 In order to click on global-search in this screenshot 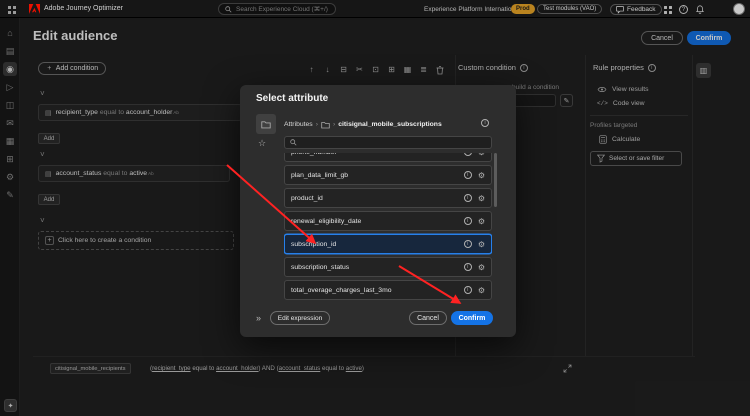, I will do `click(277, 9)`.